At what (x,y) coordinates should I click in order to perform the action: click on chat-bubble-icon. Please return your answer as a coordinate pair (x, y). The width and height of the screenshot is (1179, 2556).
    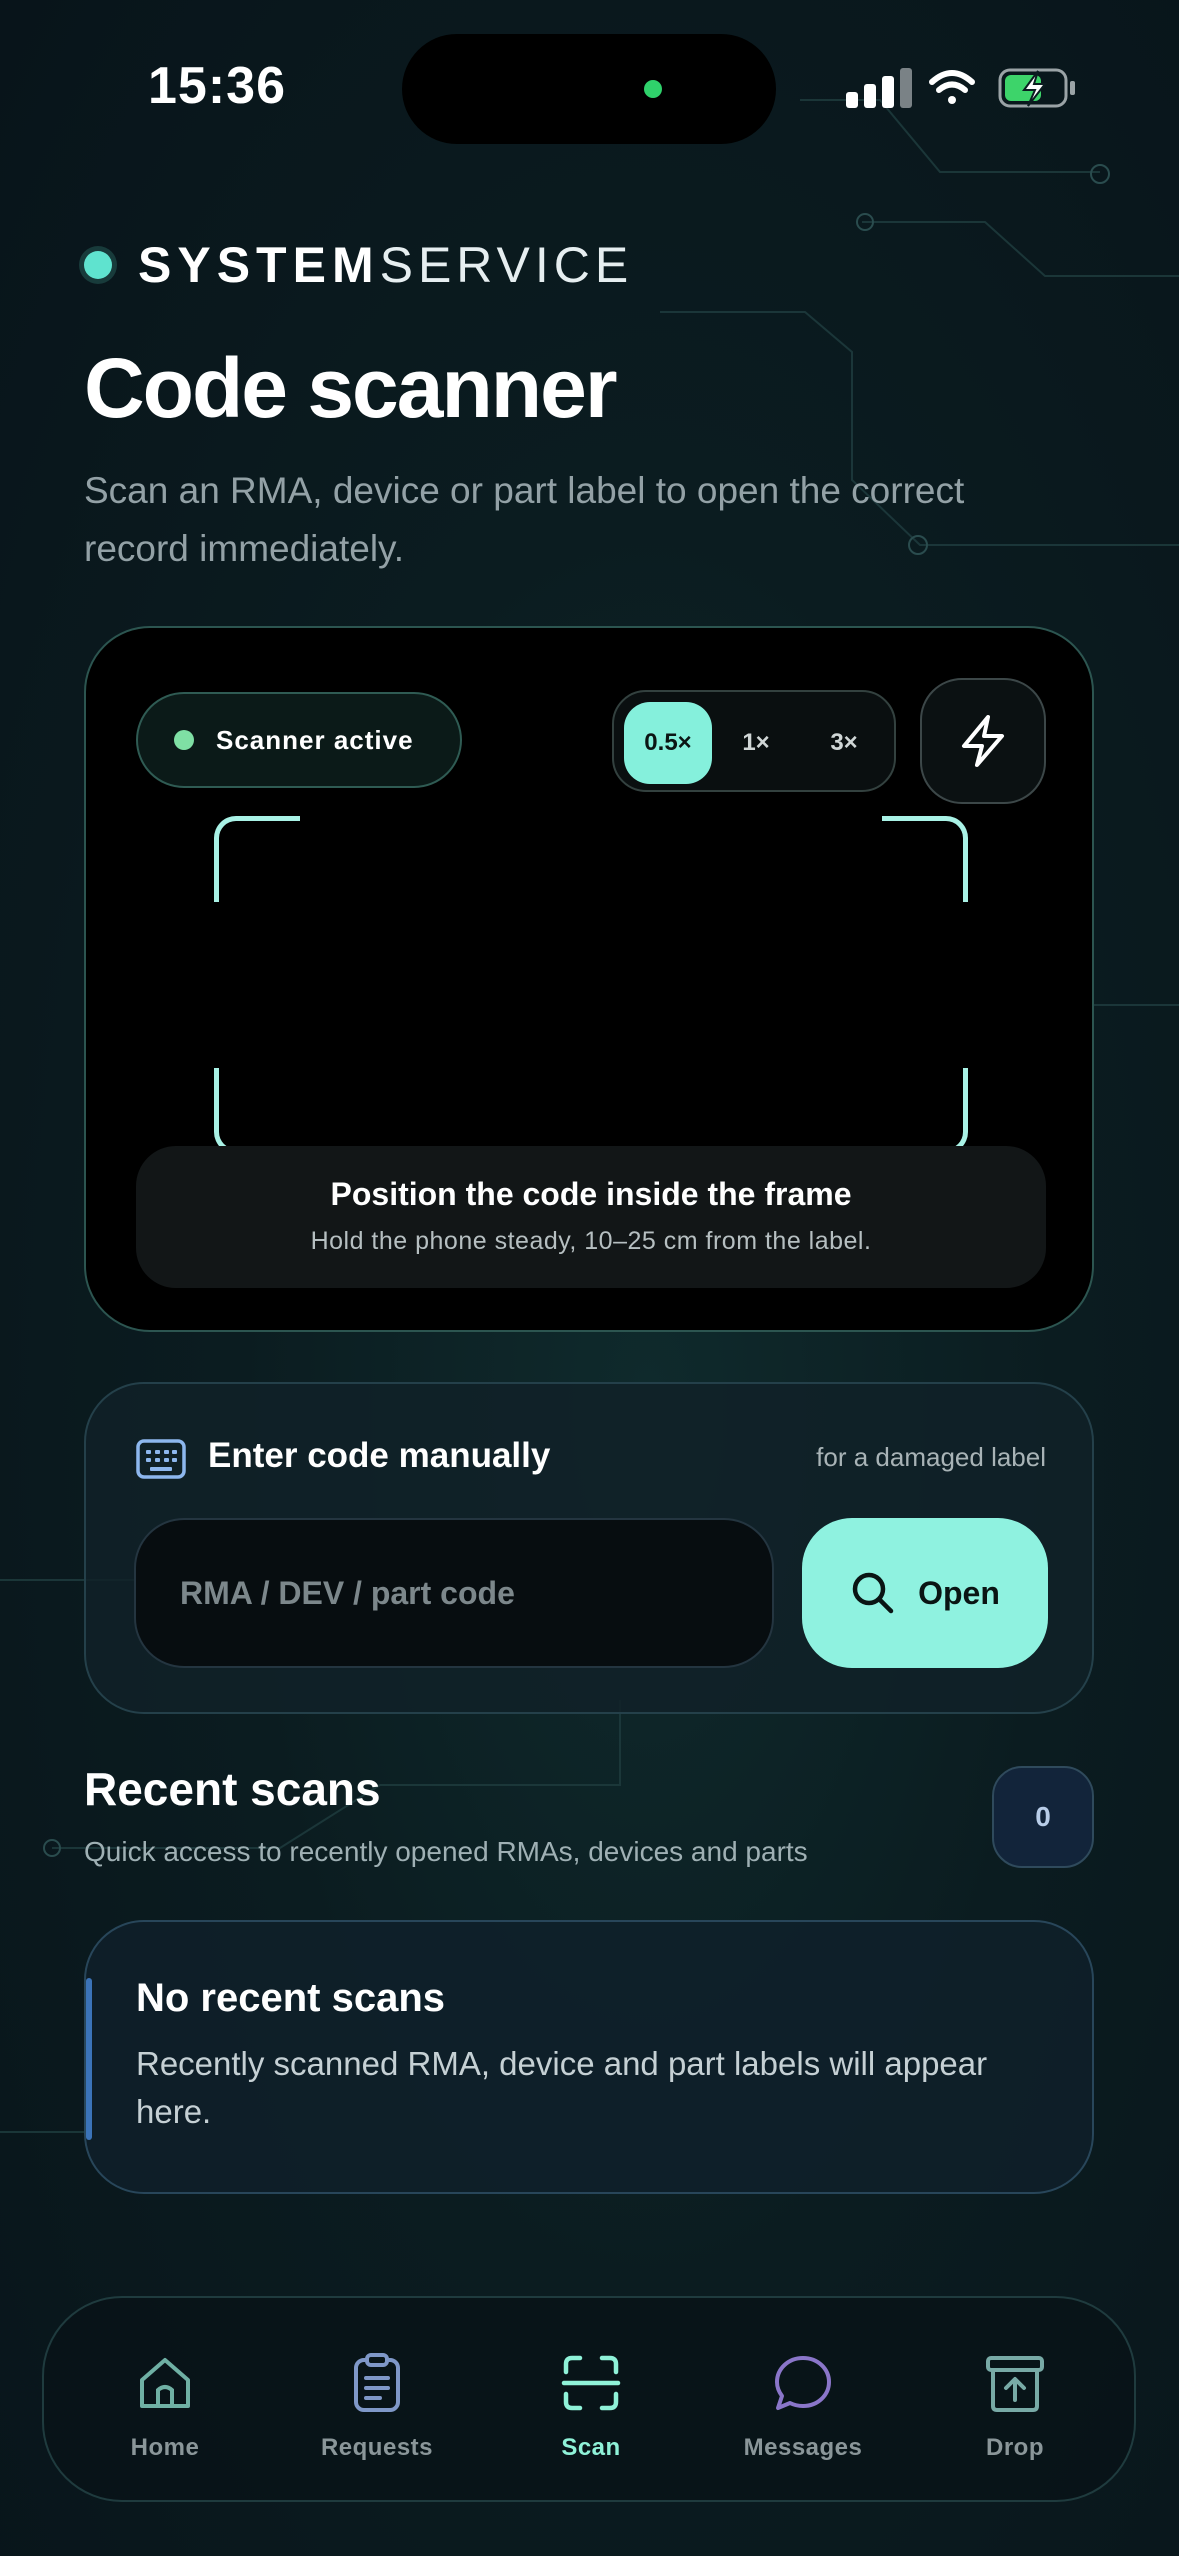
    Looking at the image, I should click on (803, 2383).